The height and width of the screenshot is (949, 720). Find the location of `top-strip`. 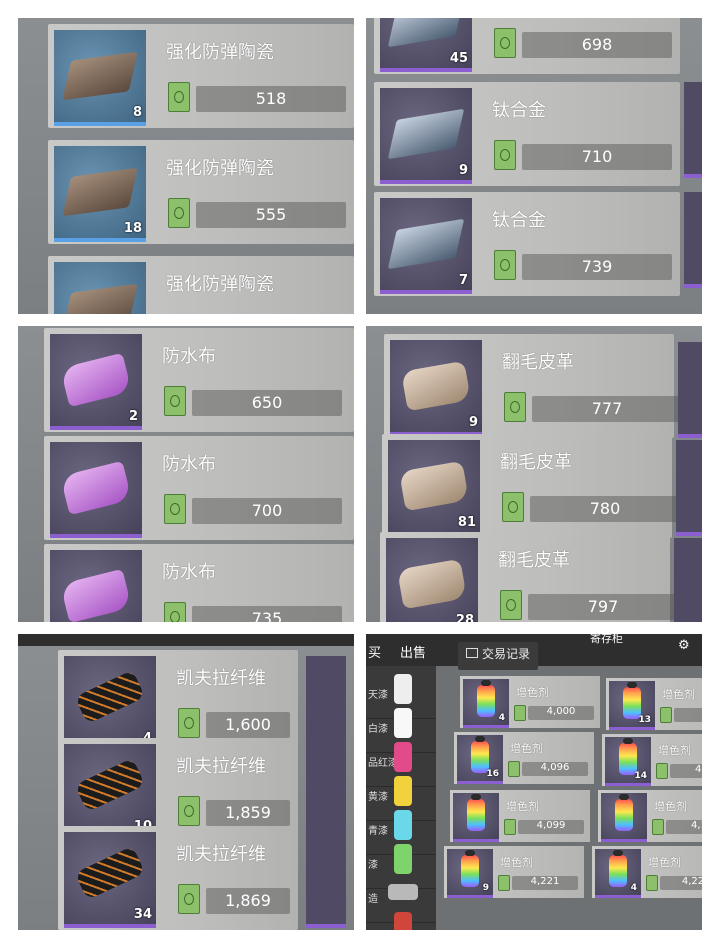

top-strip is located at coordinates (186, 640).